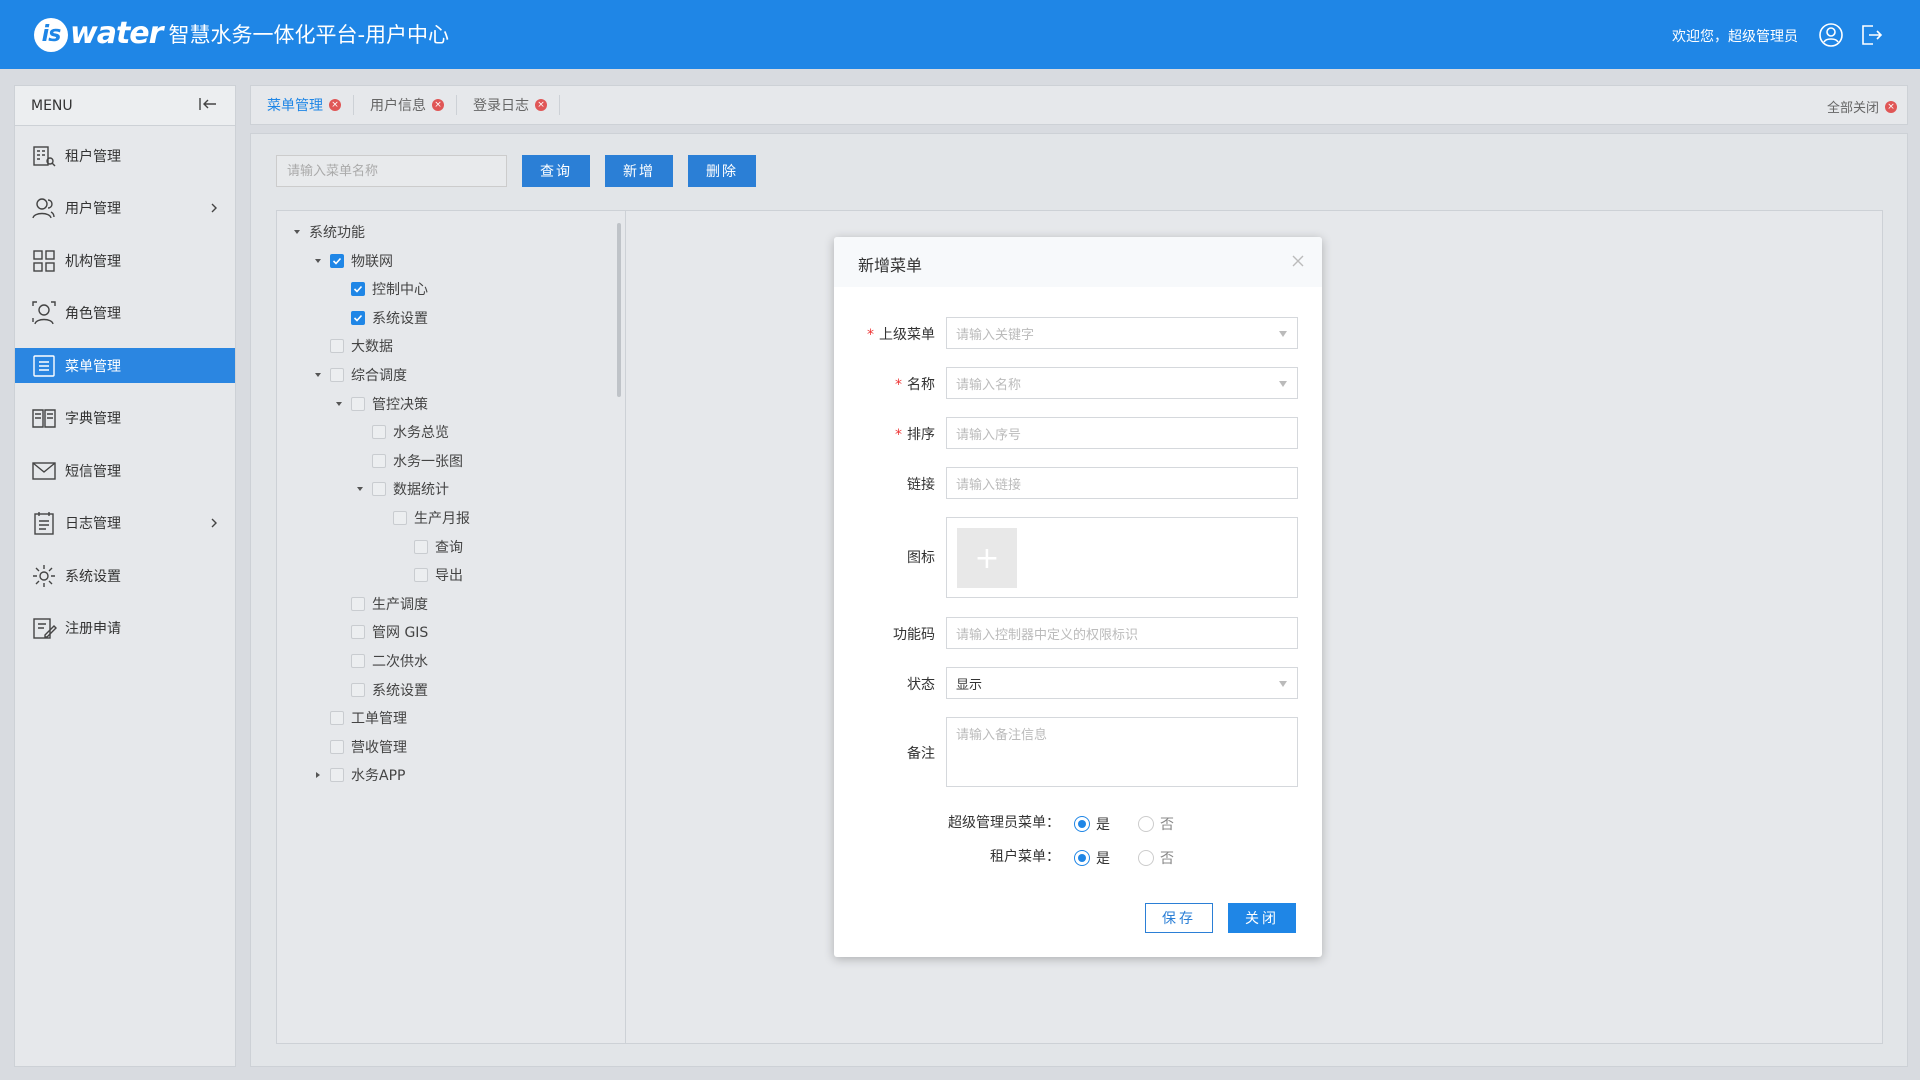 The image size is (1920, 1080). What do you see at coordinates (391, 171) in the screenshot?
I see `menu-search-input` at bounding box center [391, 171].